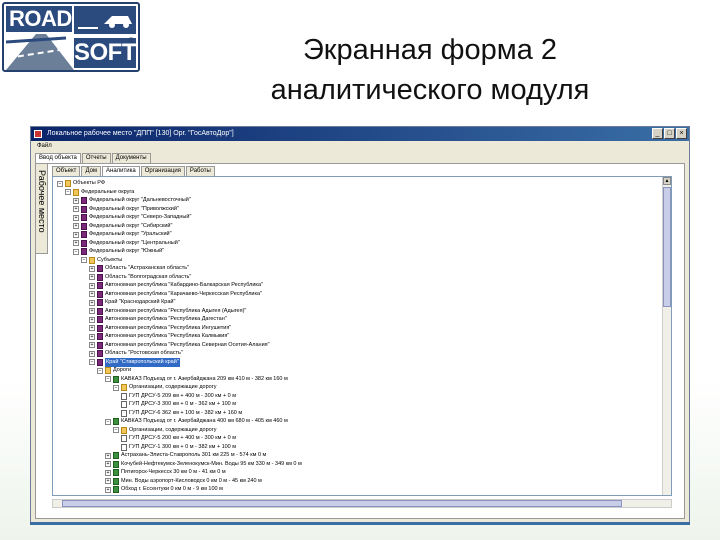 This screenshot has width=720, height=540. I want to click on logo-road-word: ROAD, so click(39, 19).